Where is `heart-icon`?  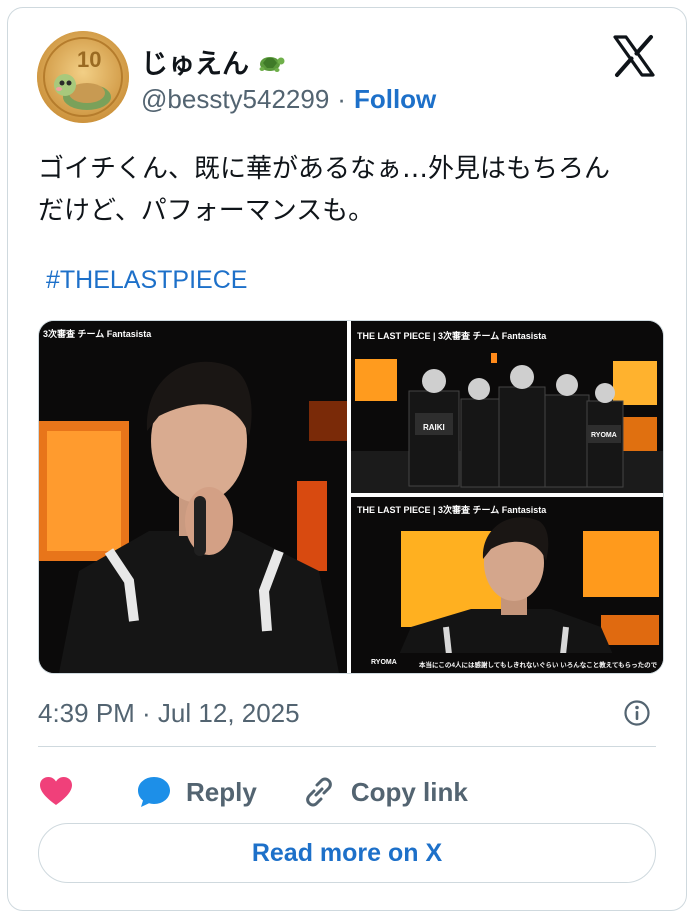 heart-icon is located at coordinates (56, 792).